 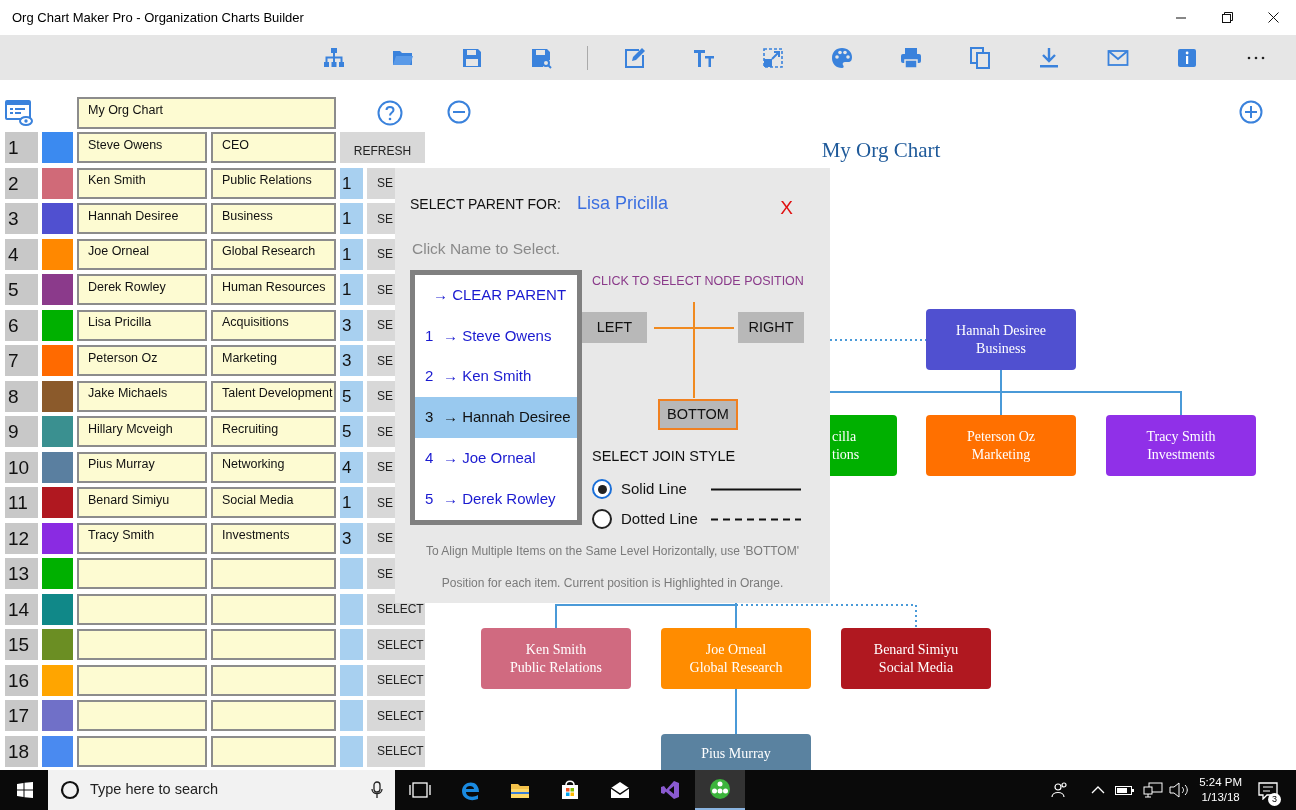 I want to click on join-style-title: SELECT JOIN STYLE, so click(x=664, y=457).